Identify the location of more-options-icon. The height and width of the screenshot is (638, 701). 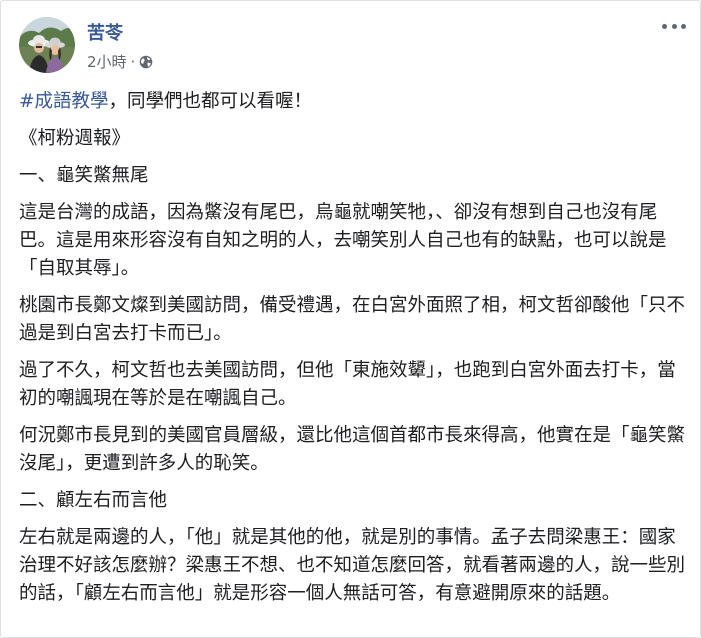
(674, 26).